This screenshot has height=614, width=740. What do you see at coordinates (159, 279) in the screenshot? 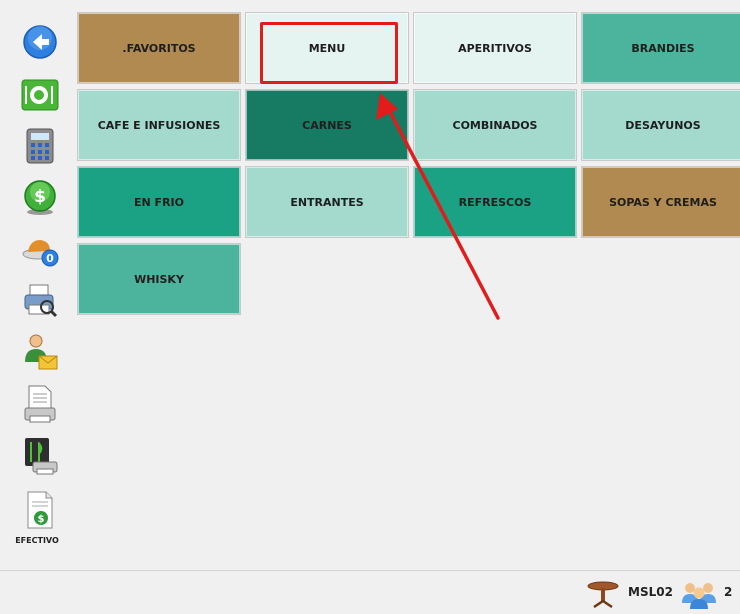
I see `category-tile: WHISKY` at bounding box center [159, 279].